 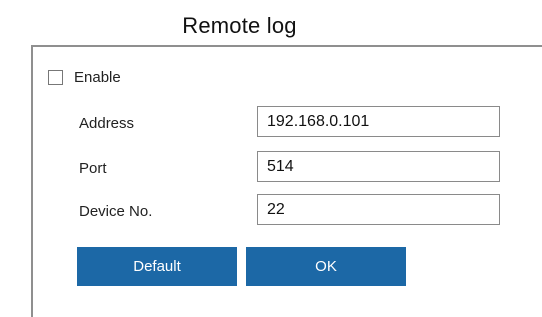 What do you see at coordinates (378, 121) in the screenshot?
I see `address-field` at bounding box center [378, 121].